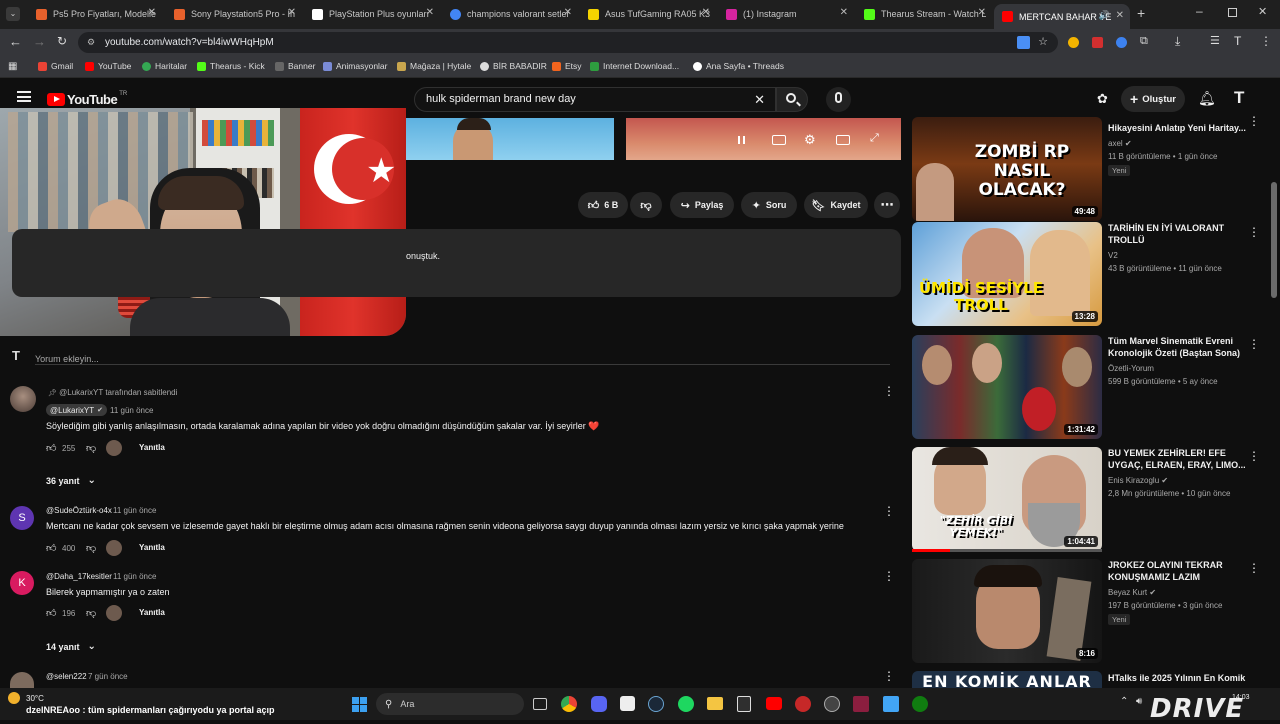 The width and height of the screenshot is (1280, 724). What do you see at coordinates (741, 140) in the screenshot?
I see `pause-icon` at bounding box center [741, 140].